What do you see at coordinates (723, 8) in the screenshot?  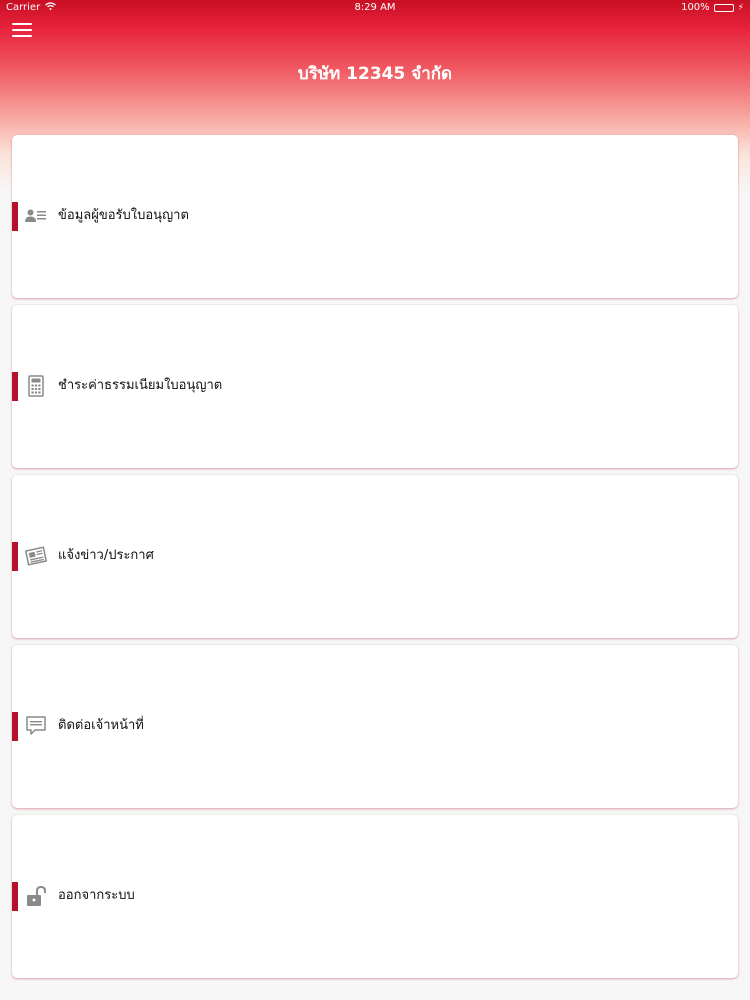 I see `battery-icon` at bounding box center [723, 8].